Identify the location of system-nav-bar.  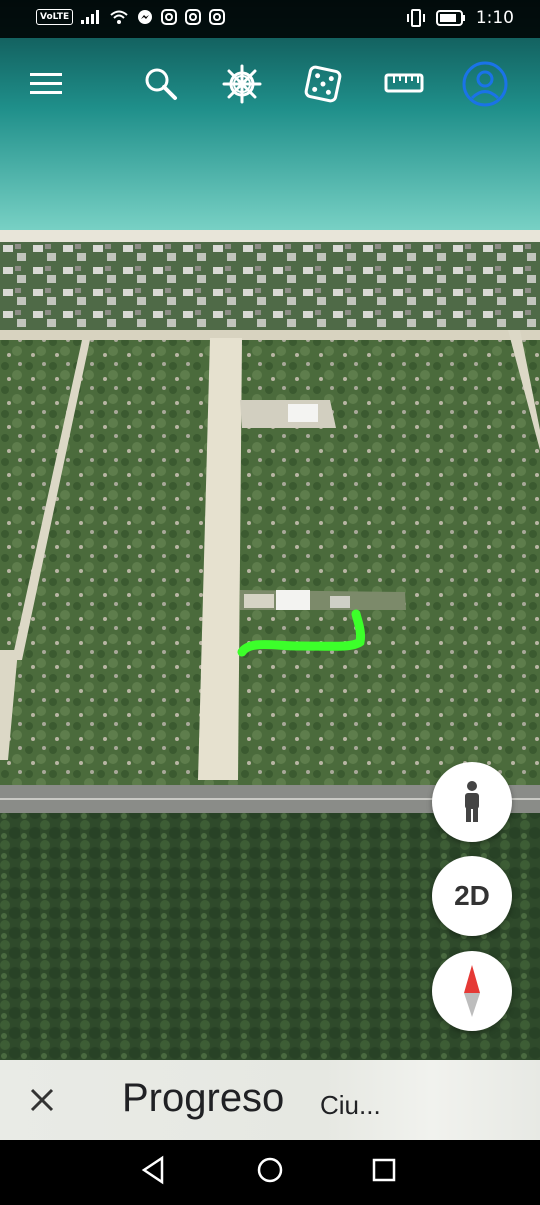
(270, 1170).